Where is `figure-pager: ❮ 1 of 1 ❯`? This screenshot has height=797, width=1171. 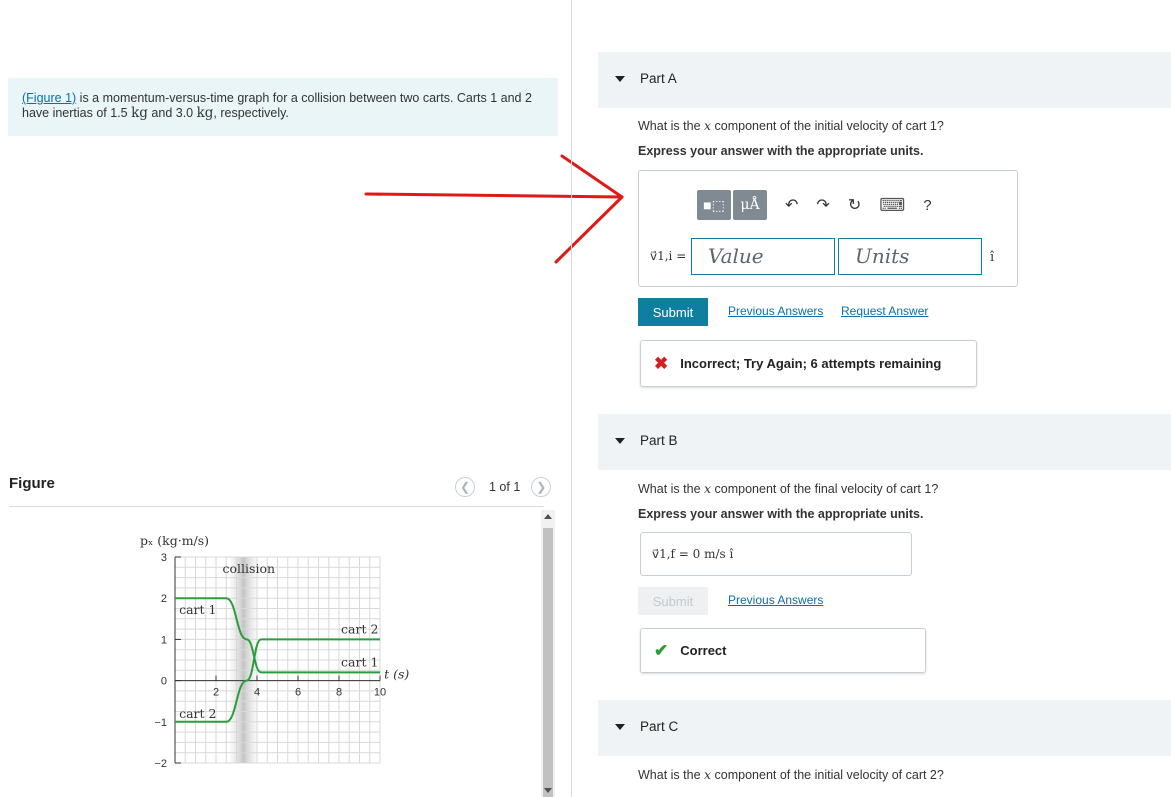
figure-pager: ❮ 1 of 1 ❯ is located at coordinates (503, 487).